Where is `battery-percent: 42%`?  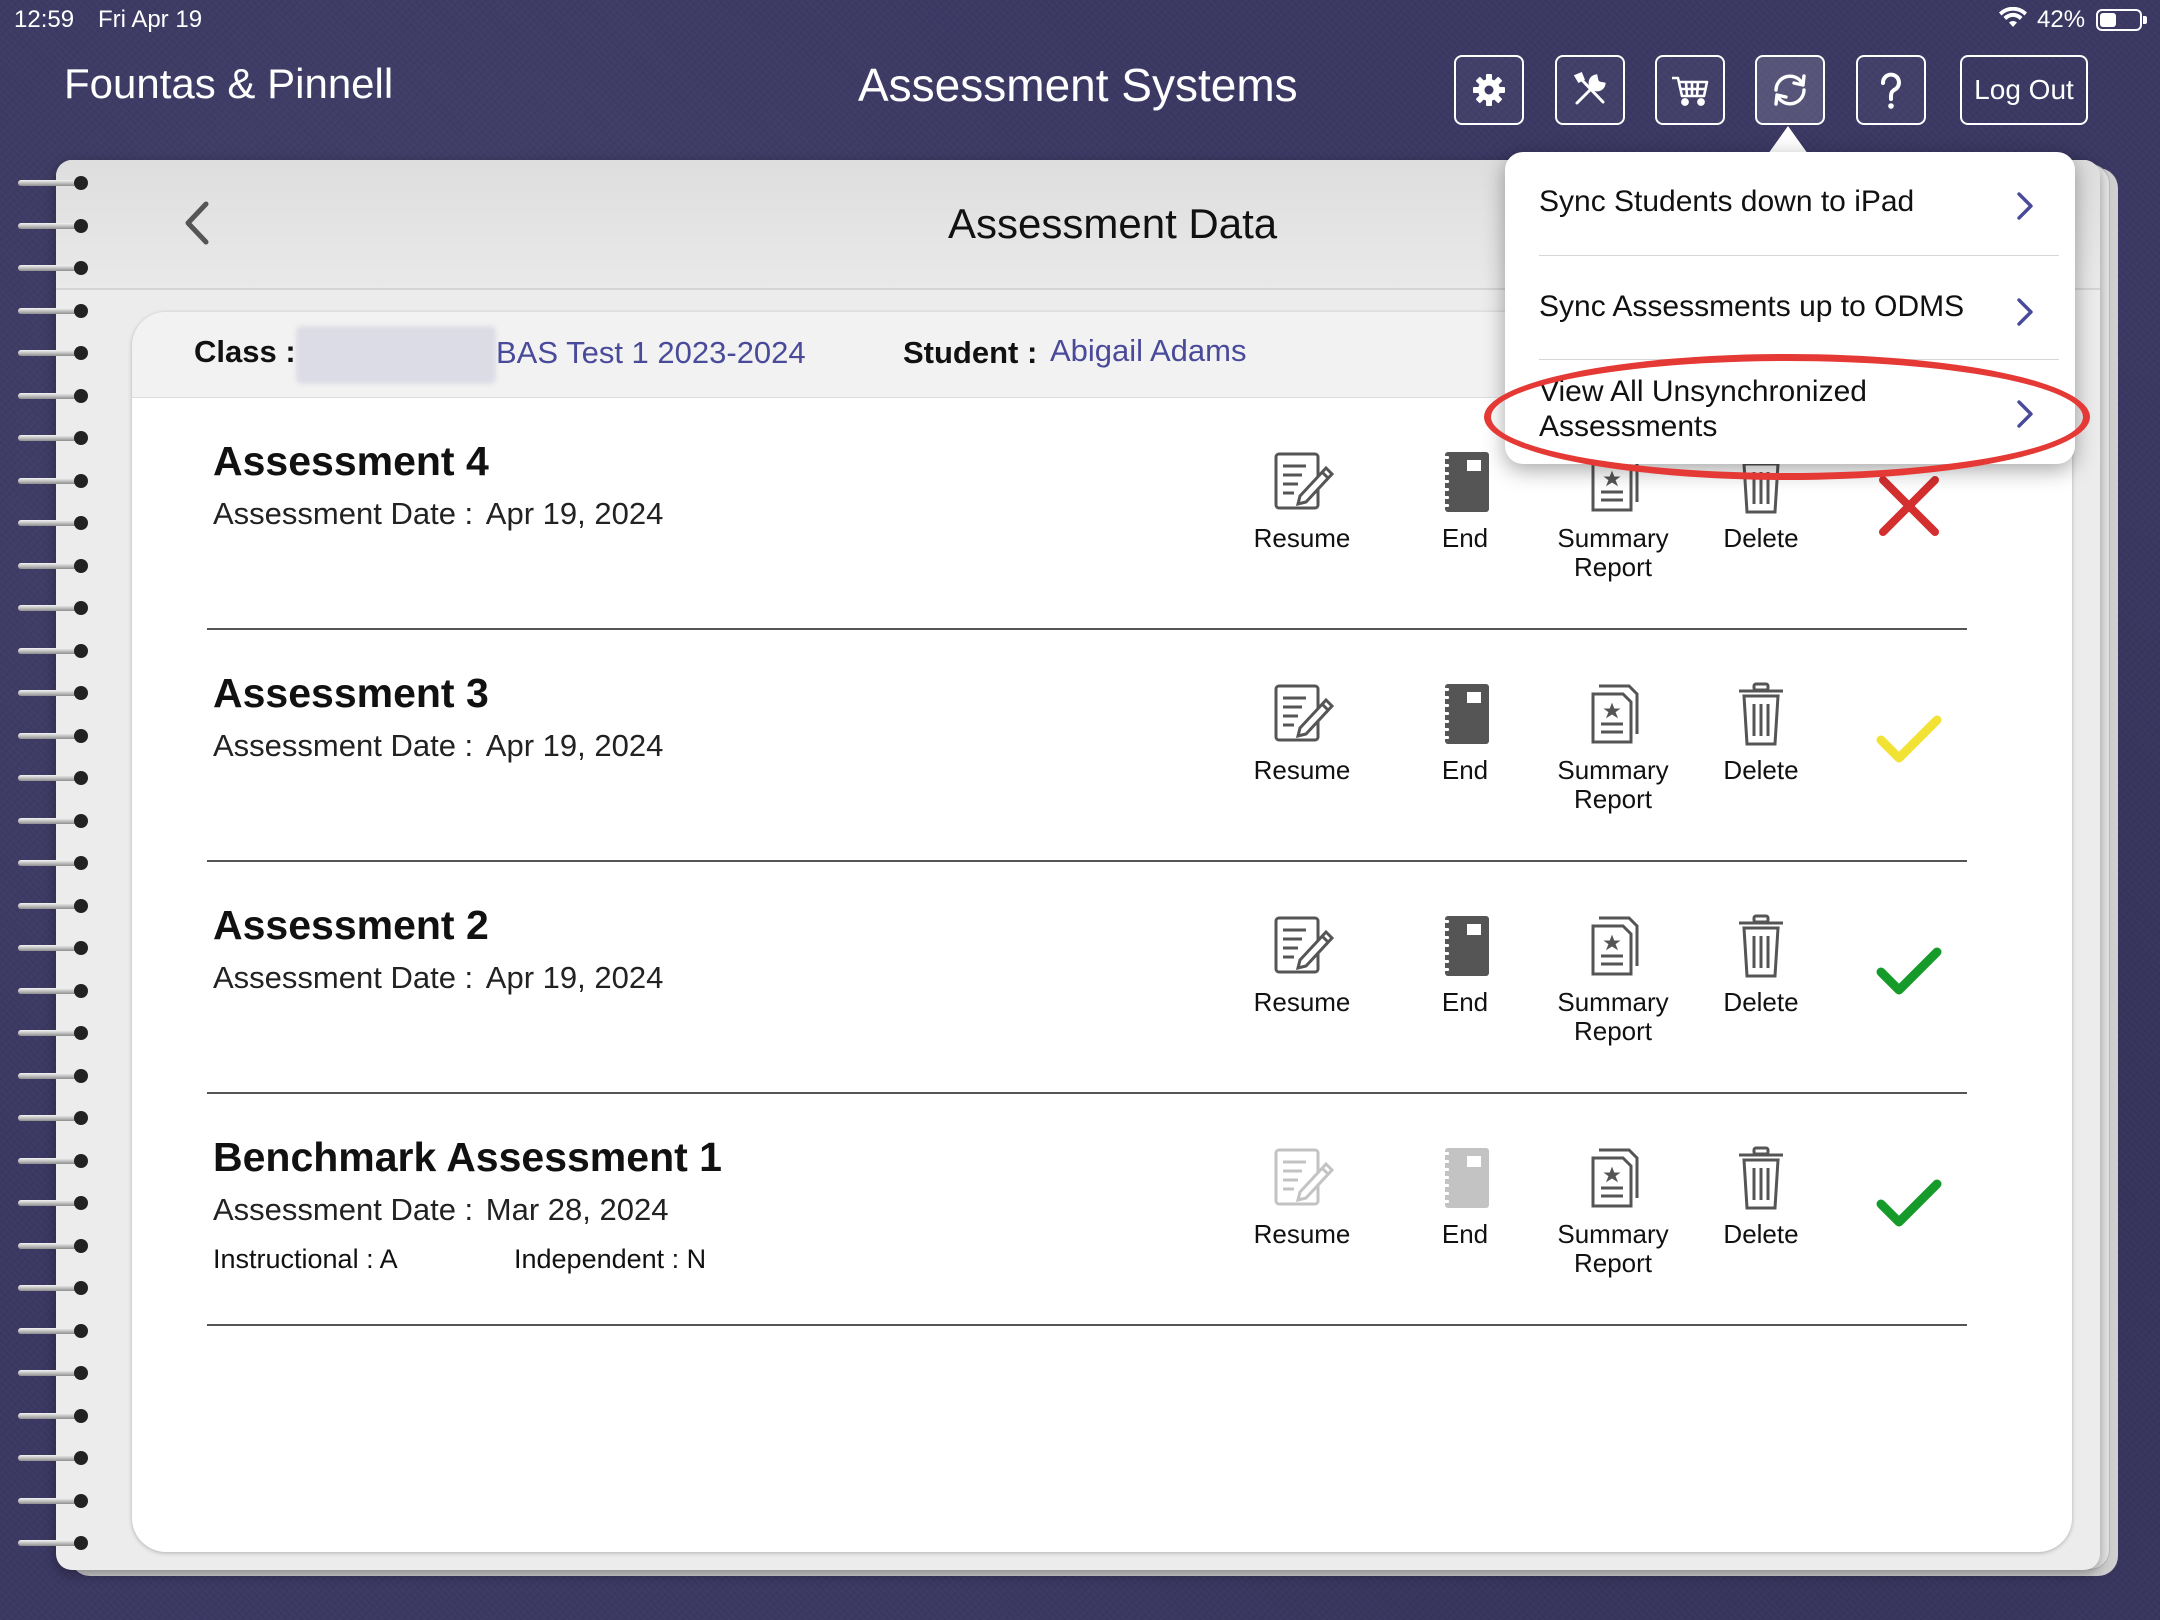 battery-percent: 42% is located at coordinates (2061, 19).